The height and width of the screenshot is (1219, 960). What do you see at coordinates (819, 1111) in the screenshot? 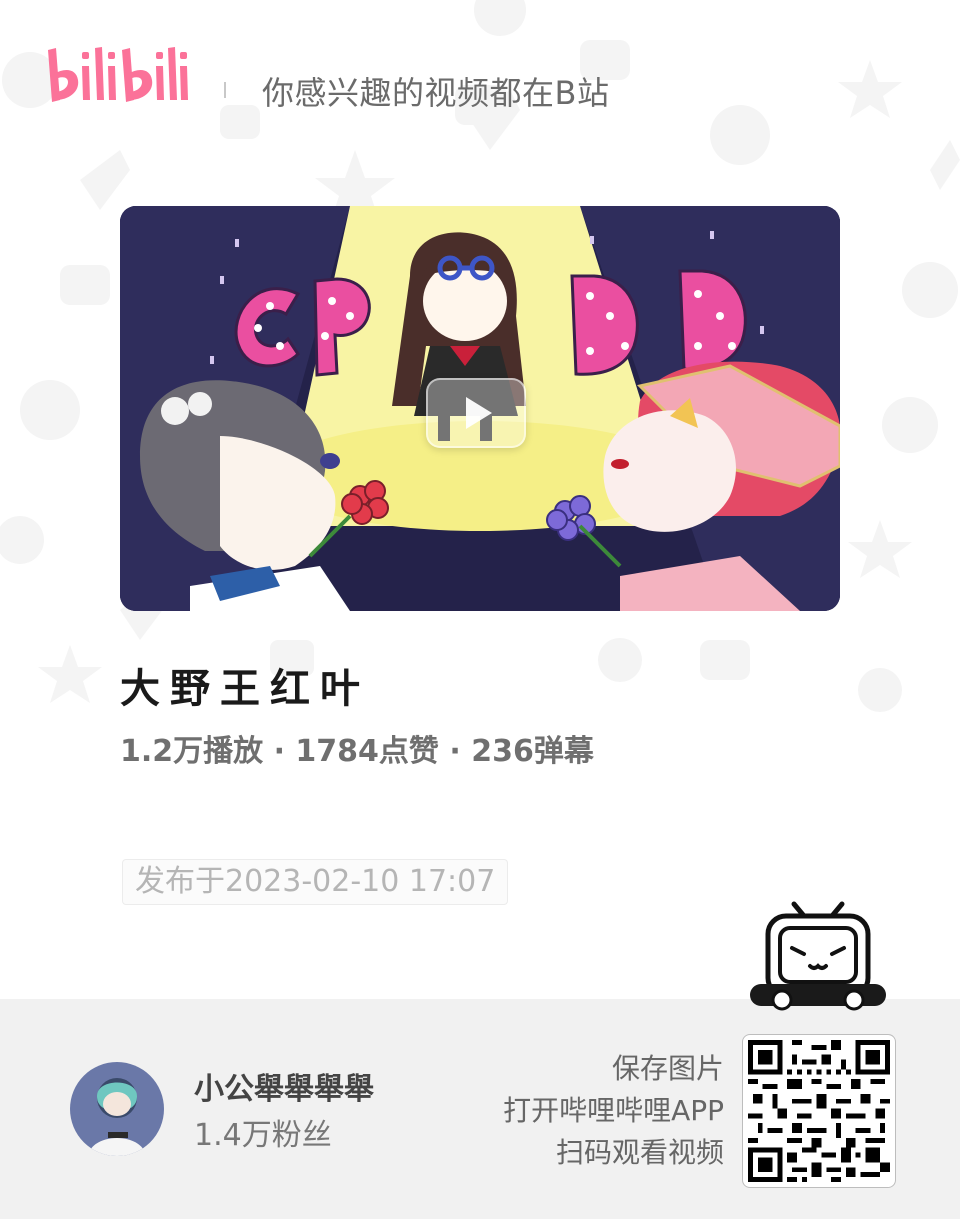
I see `qr-code-icon` at bounding box center [819, 1111].